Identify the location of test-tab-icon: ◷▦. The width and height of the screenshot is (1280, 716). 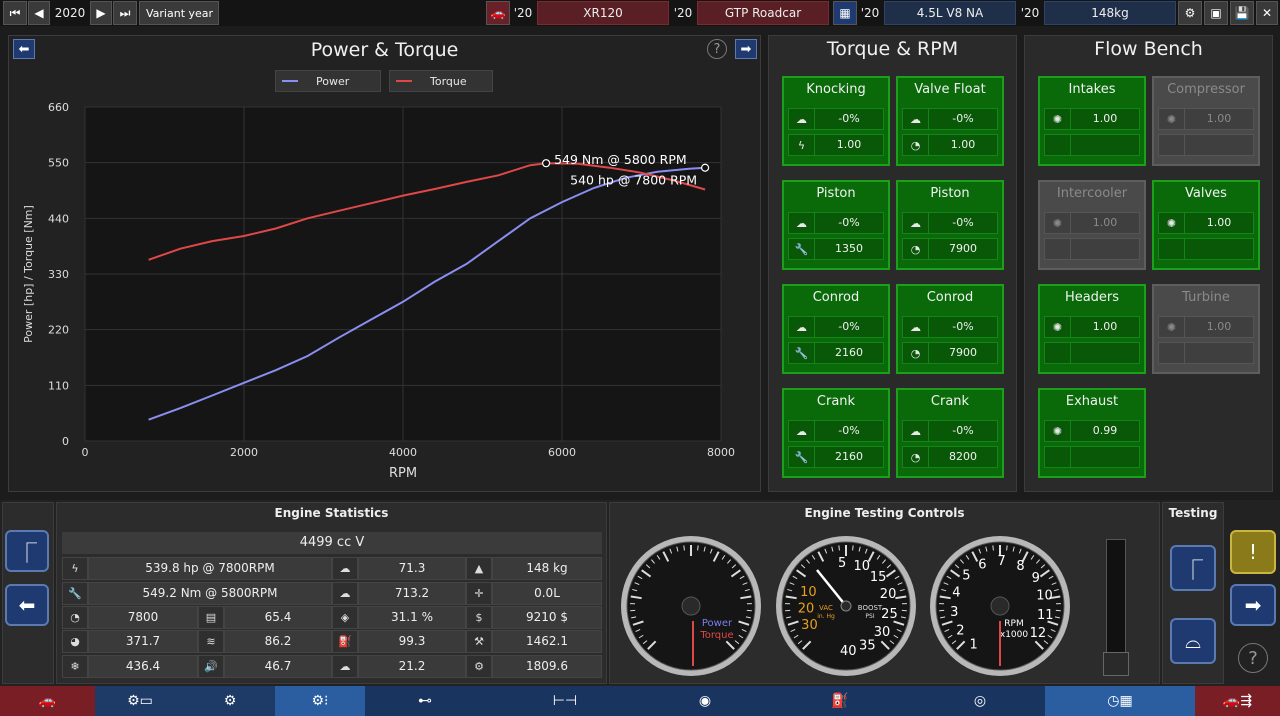
(1120, 701).